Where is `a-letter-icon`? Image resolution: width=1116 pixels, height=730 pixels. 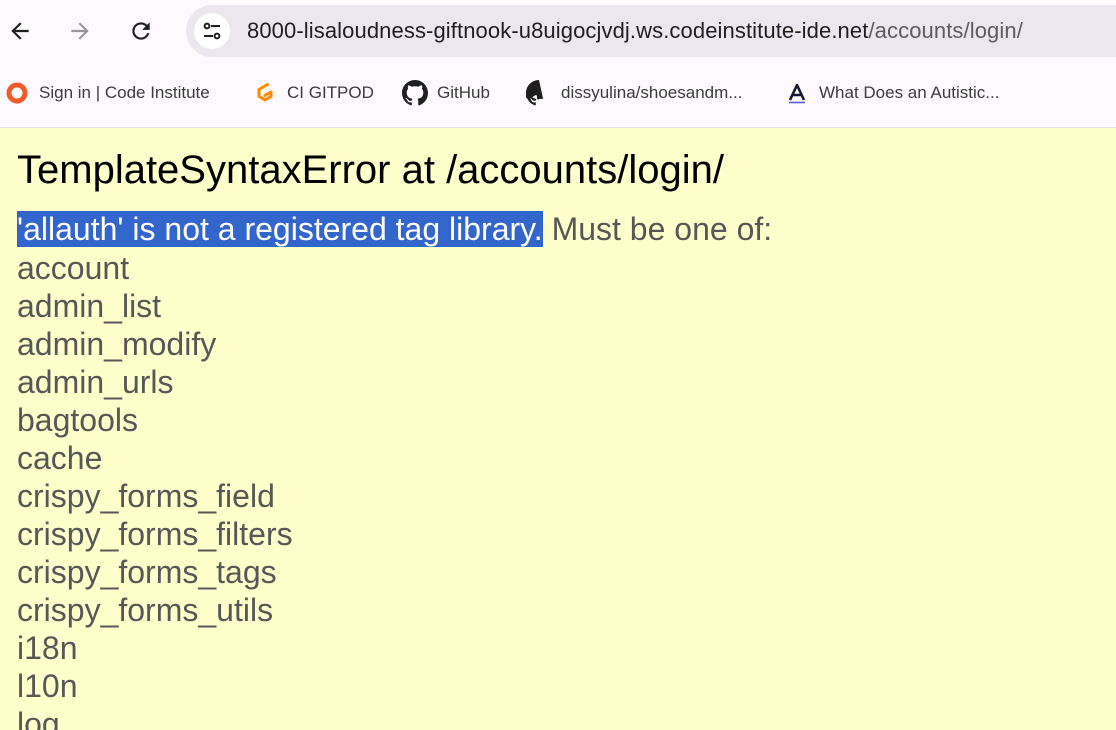 a-letter-icon is located at coordinates (797, 93).